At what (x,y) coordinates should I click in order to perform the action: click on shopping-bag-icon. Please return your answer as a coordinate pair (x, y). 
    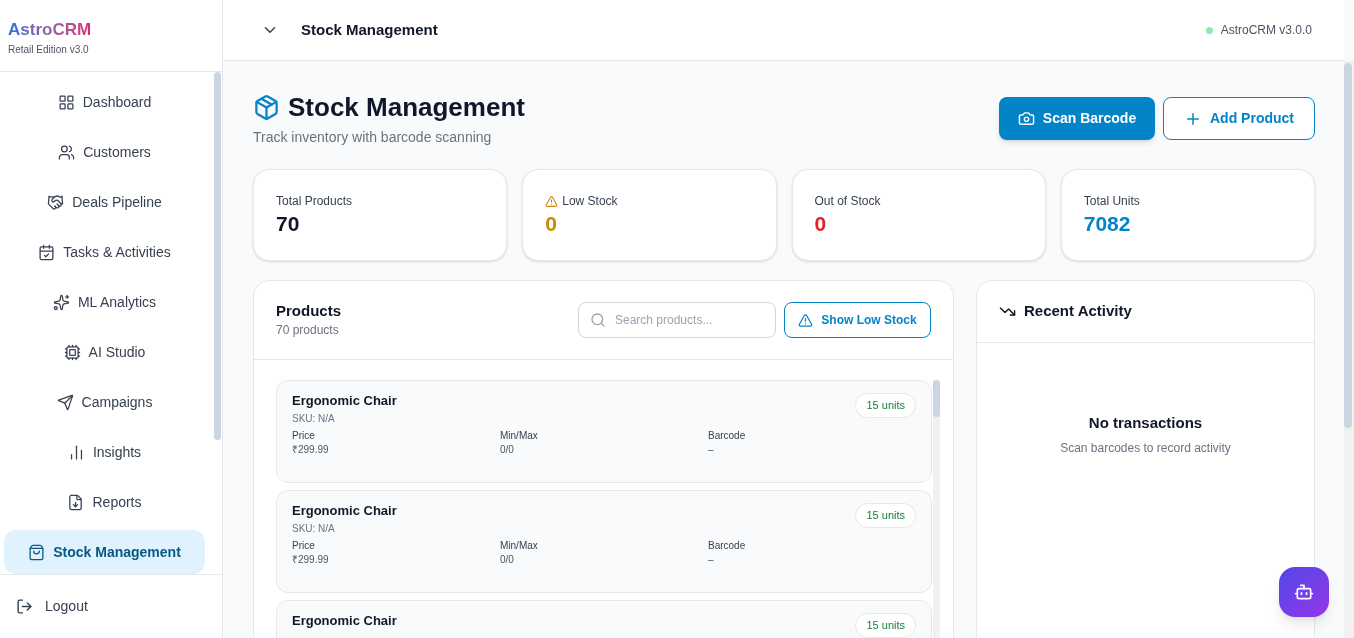
    Looking at the image, I should click on (37, 552).